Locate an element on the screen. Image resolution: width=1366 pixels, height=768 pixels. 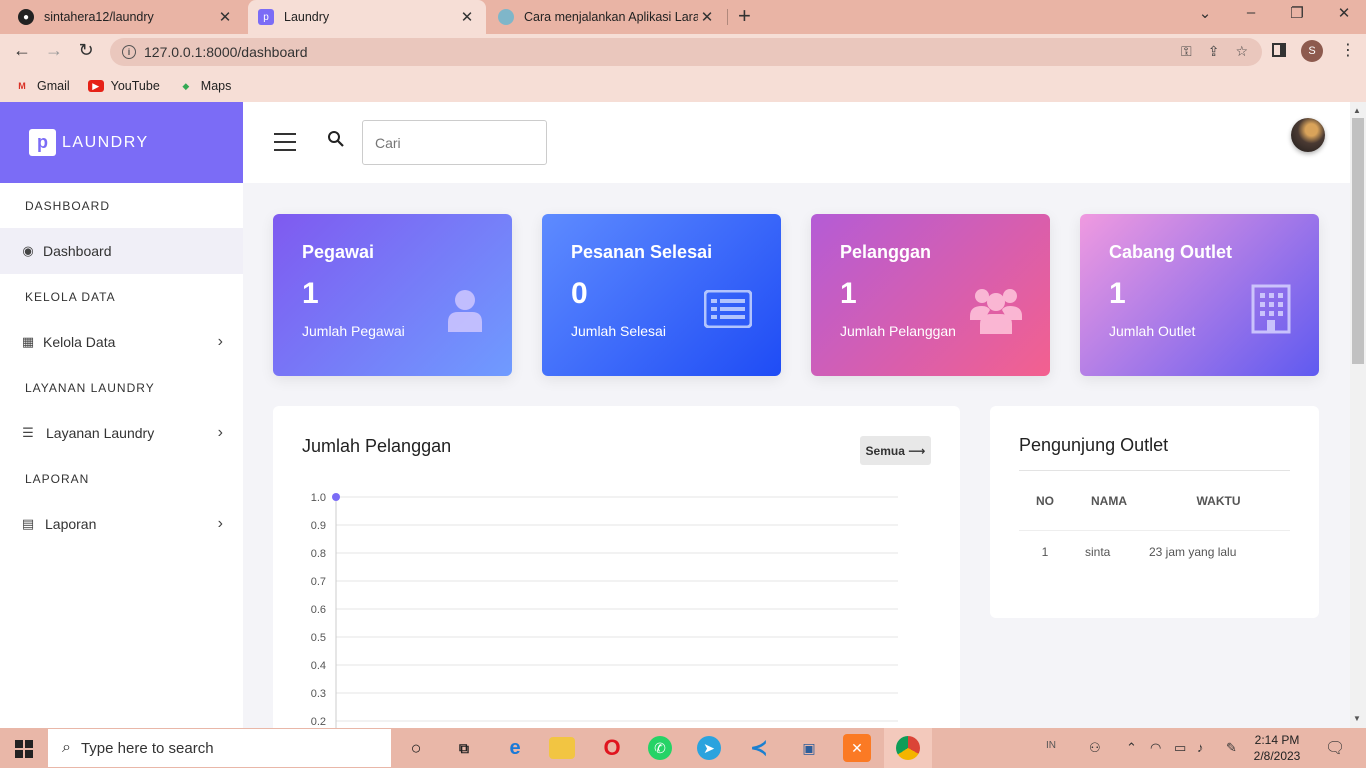
visitors-title: Pengunjung Outlet is located at coordinates (1094, 445).